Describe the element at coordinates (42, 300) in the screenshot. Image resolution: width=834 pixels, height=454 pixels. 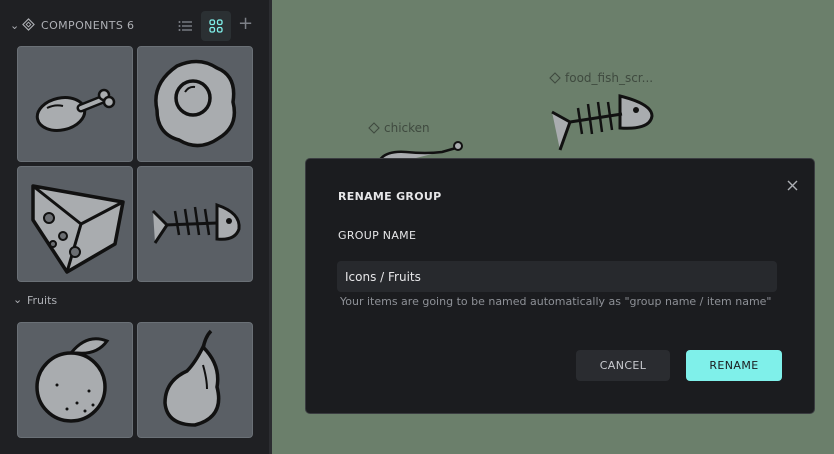
I see `group-label: Fruits` at that location.